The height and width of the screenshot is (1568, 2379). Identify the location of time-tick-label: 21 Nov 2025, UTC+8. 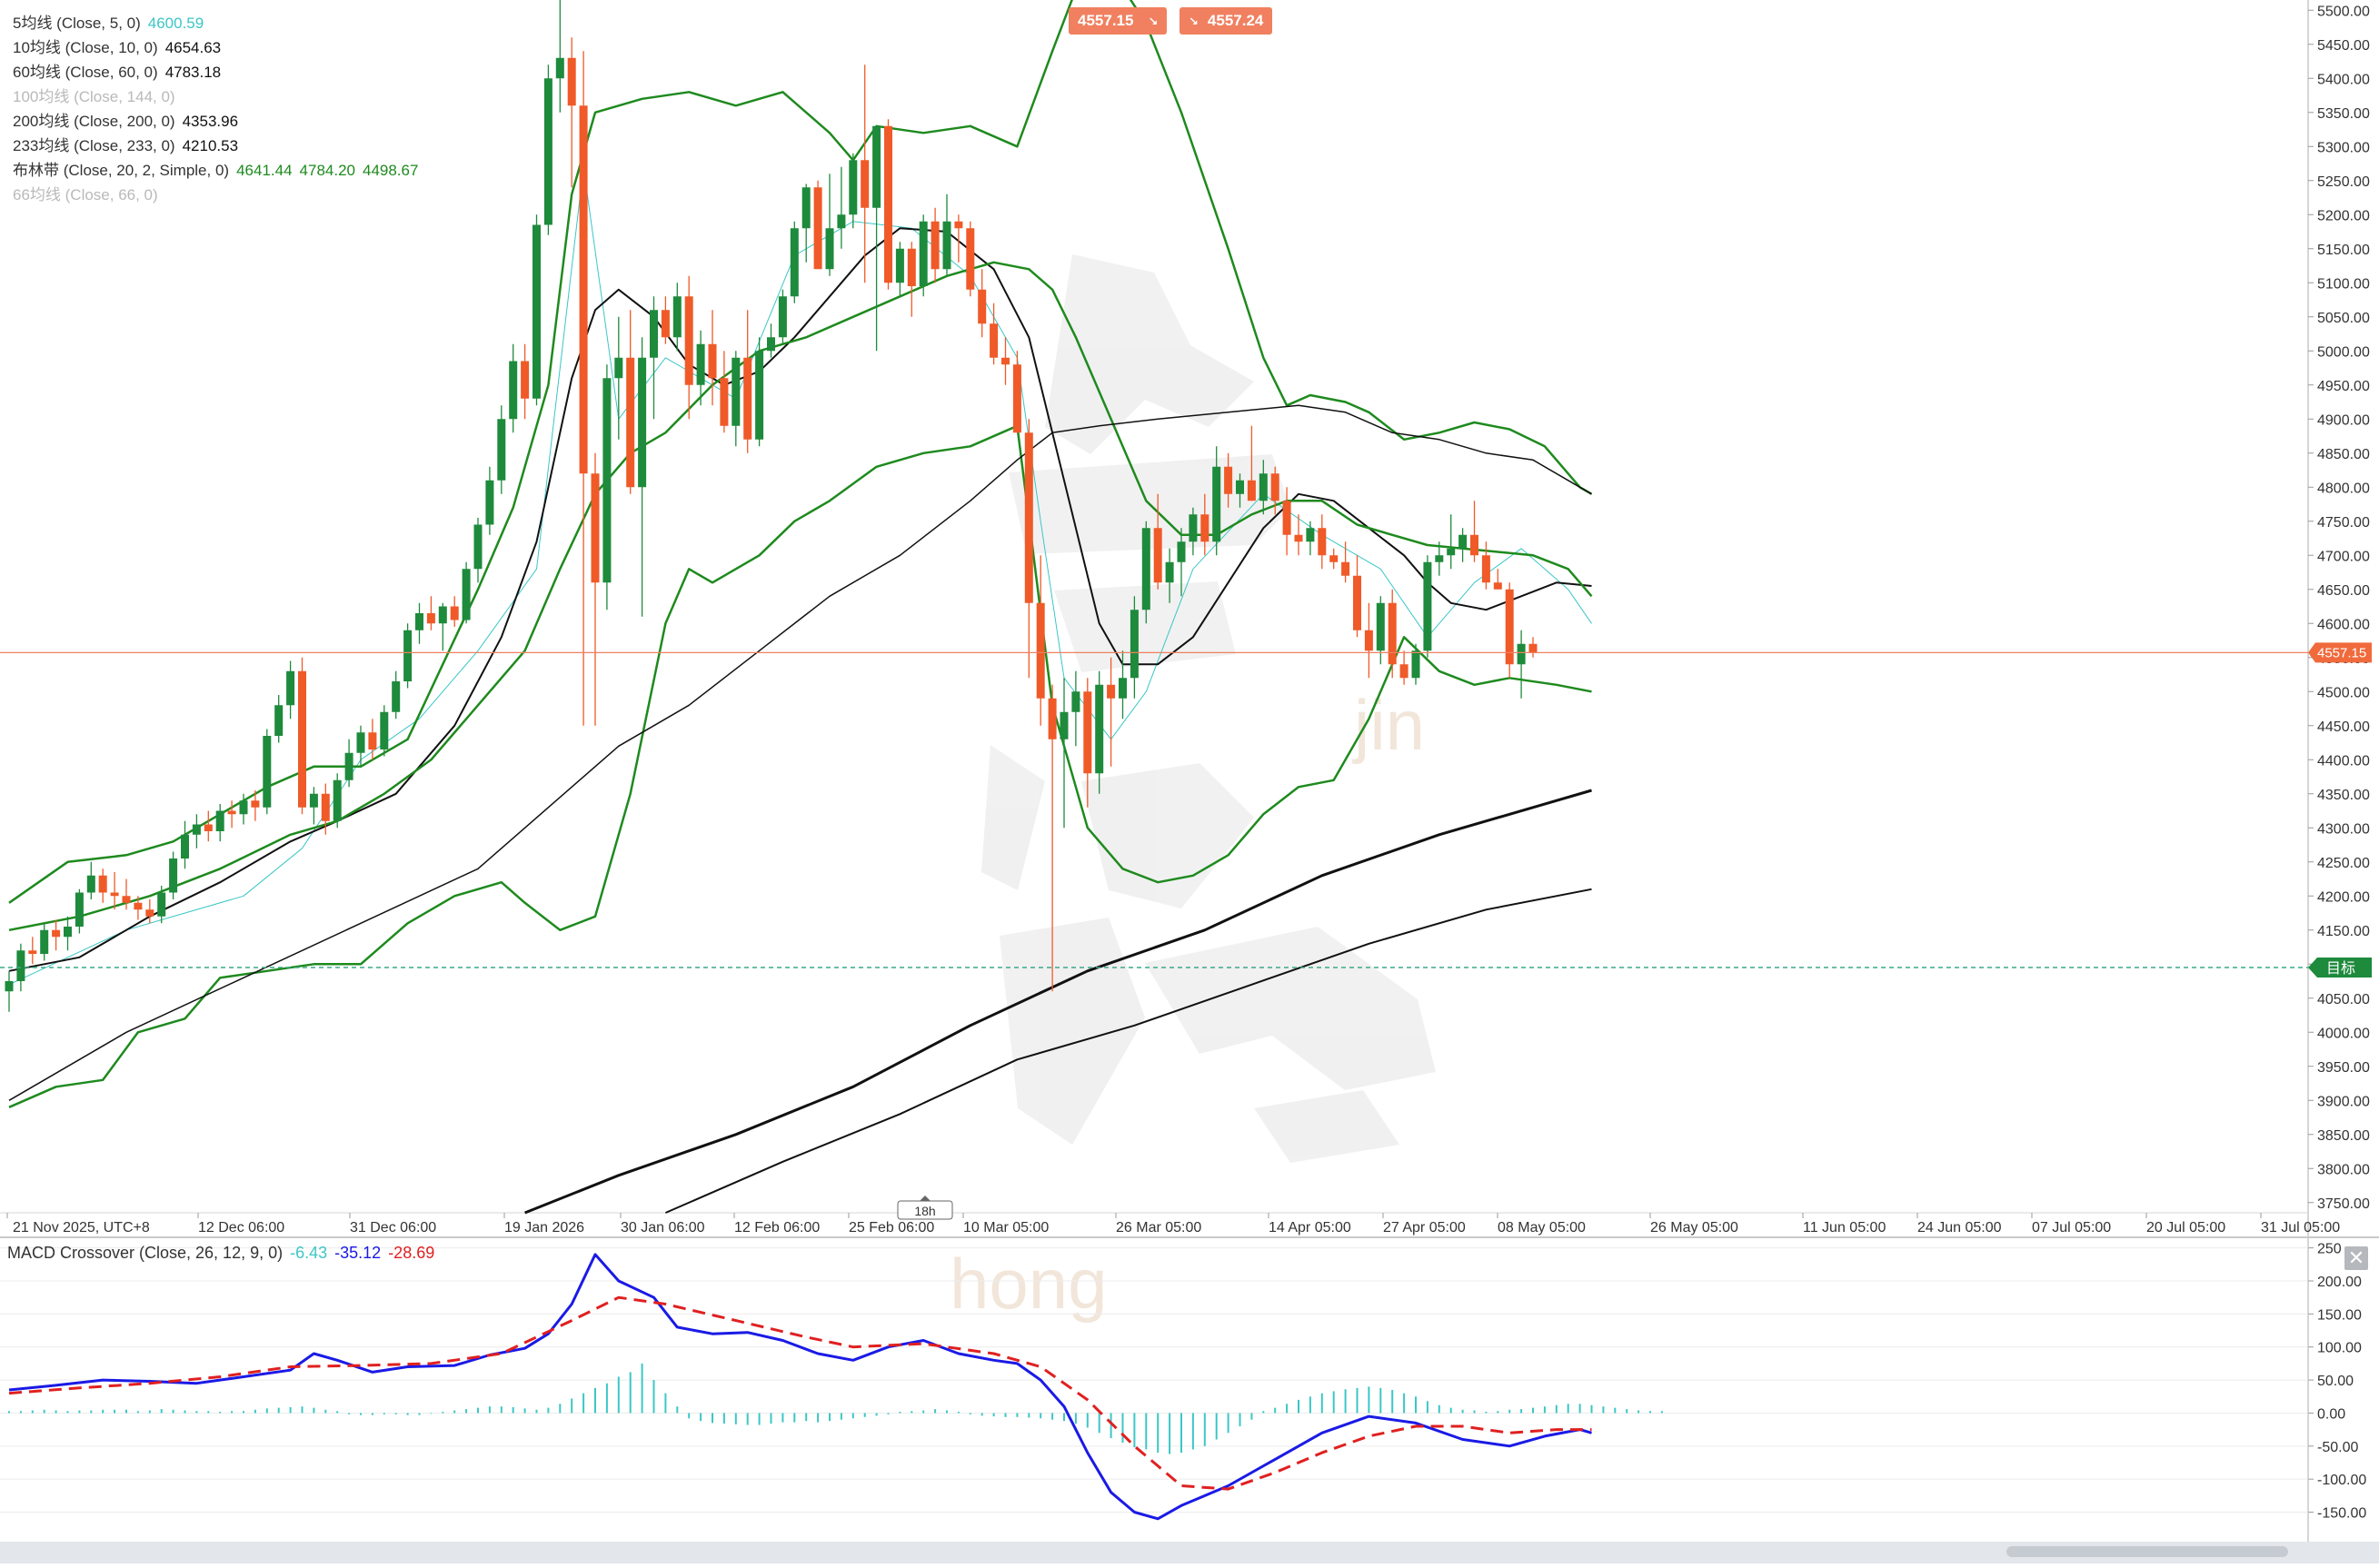
(82, 1228).